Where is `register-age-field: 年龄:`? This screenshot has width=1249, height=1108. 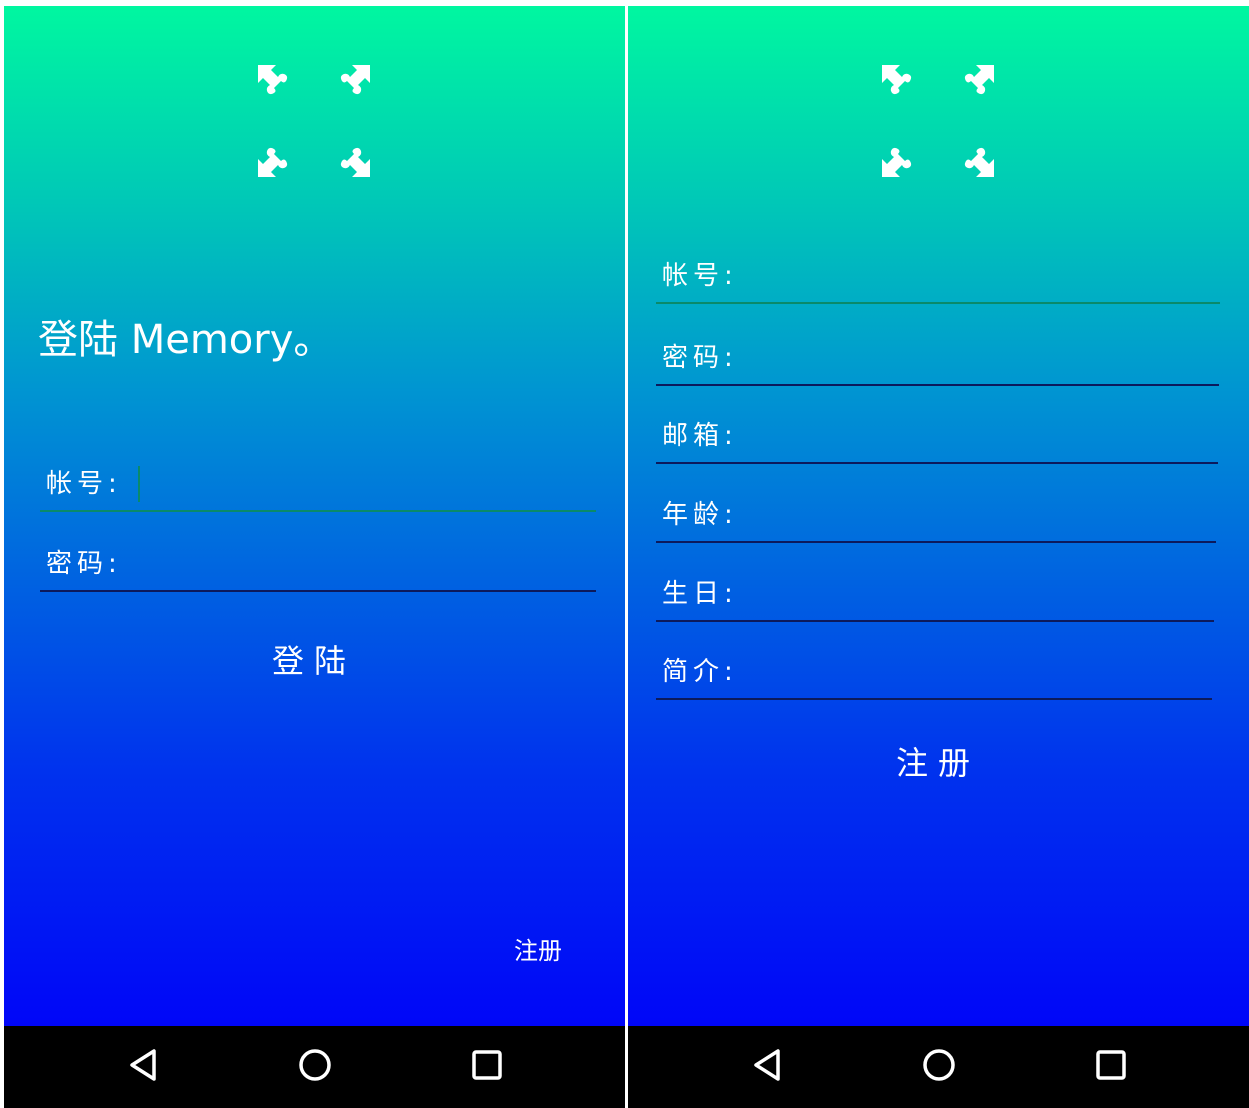 register-age-field: 年龄: is located at coordinates (936, 517).